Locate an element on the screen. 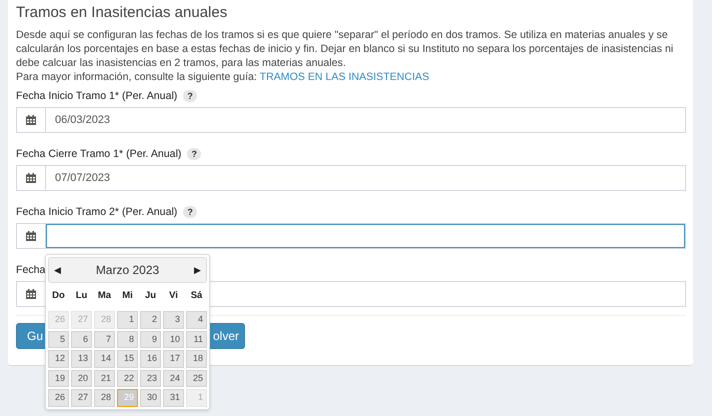 This screenshot has height=416, width=712. day-cell: 19 is located at coordinates (58, 378).